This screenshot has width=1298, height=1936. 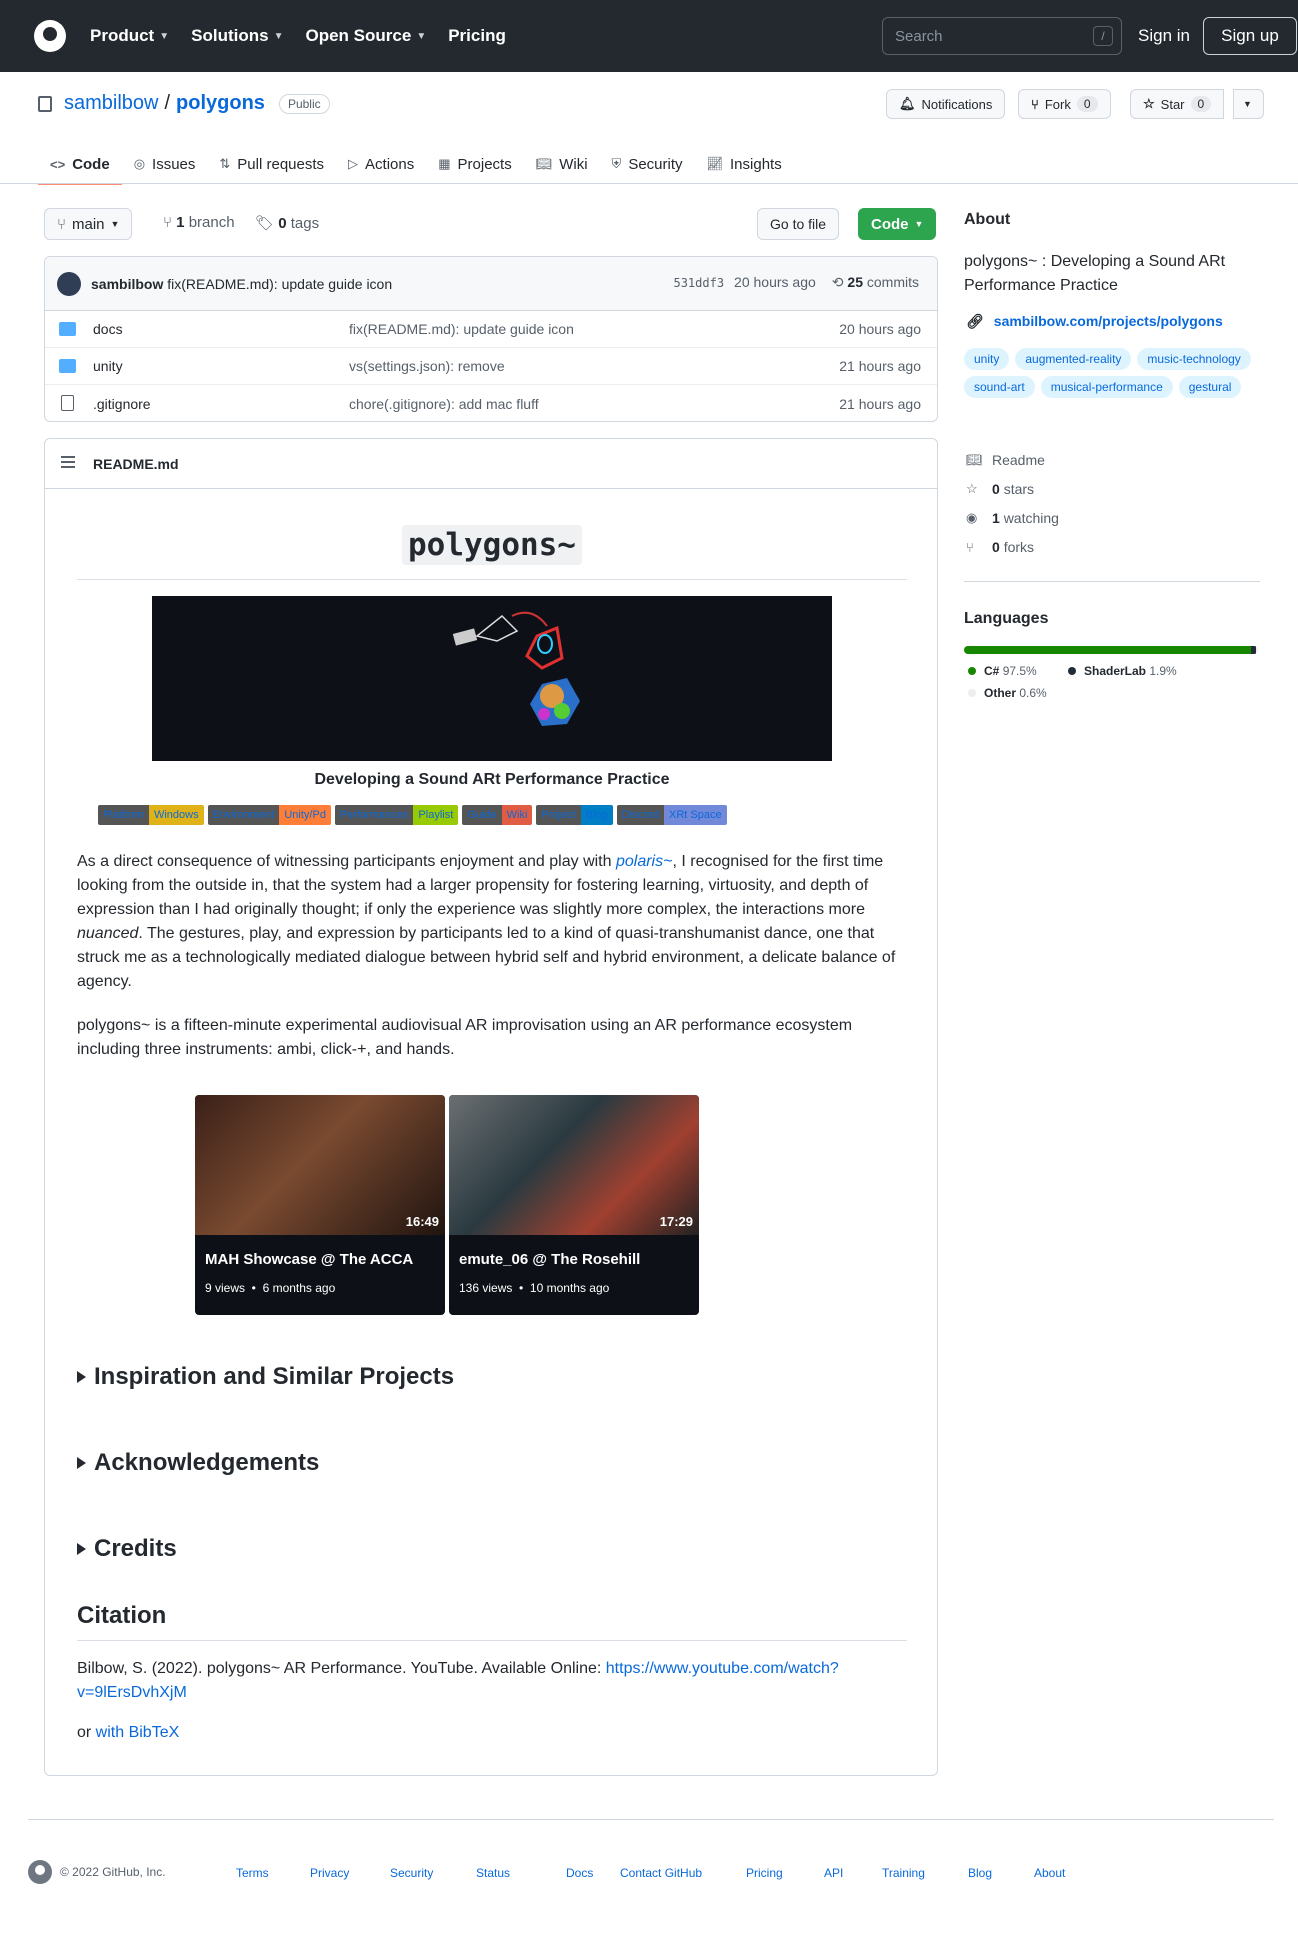 What do you see at coordinates (1094, 321) in the screenshot?
I see `website-link: 🔗︎ sambilbow.com/projects/polygons` at bounding box center [1094, 321].